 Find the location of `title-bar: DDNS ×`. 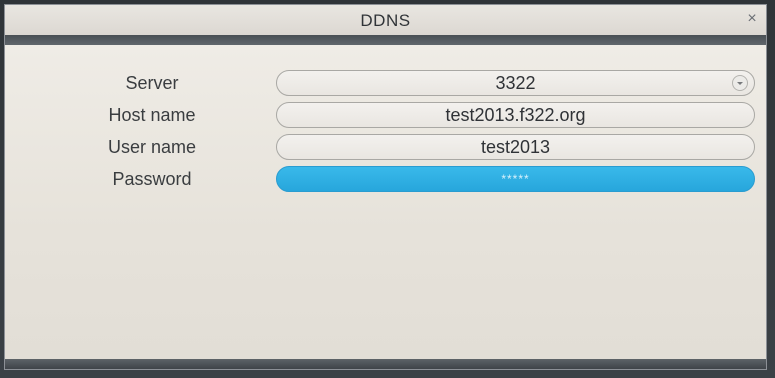

title-bar: DDNS × is located at coordinates (385, 20).